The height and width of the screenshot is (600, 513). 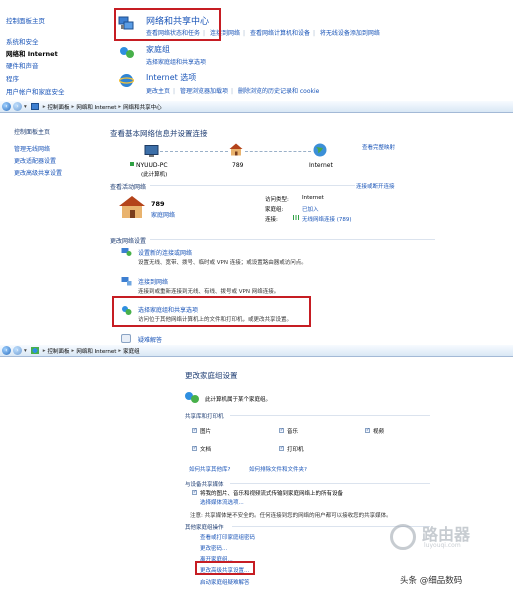 What do you see at coordinates (22, 65) in the screenshot?
I see `nav-hardware-sound: 硬件和声音` at bounding box center [22, 65].